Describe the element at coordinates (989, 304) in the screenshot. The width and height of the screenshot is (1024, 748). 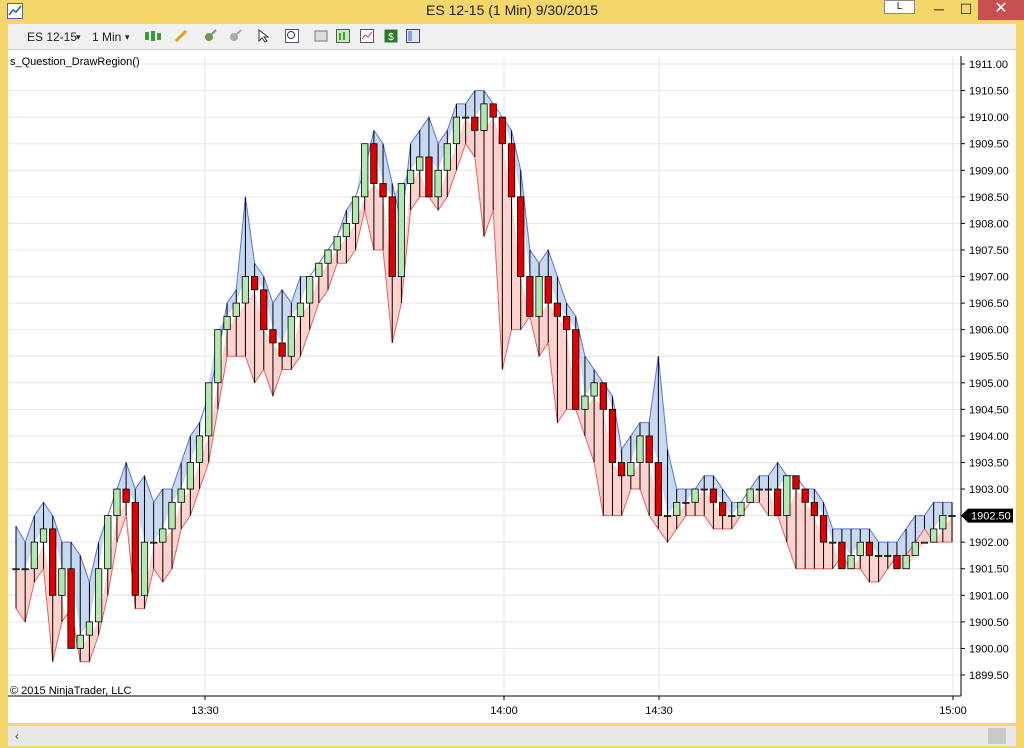
I see `price-tick-label: 1906.50` at that location.